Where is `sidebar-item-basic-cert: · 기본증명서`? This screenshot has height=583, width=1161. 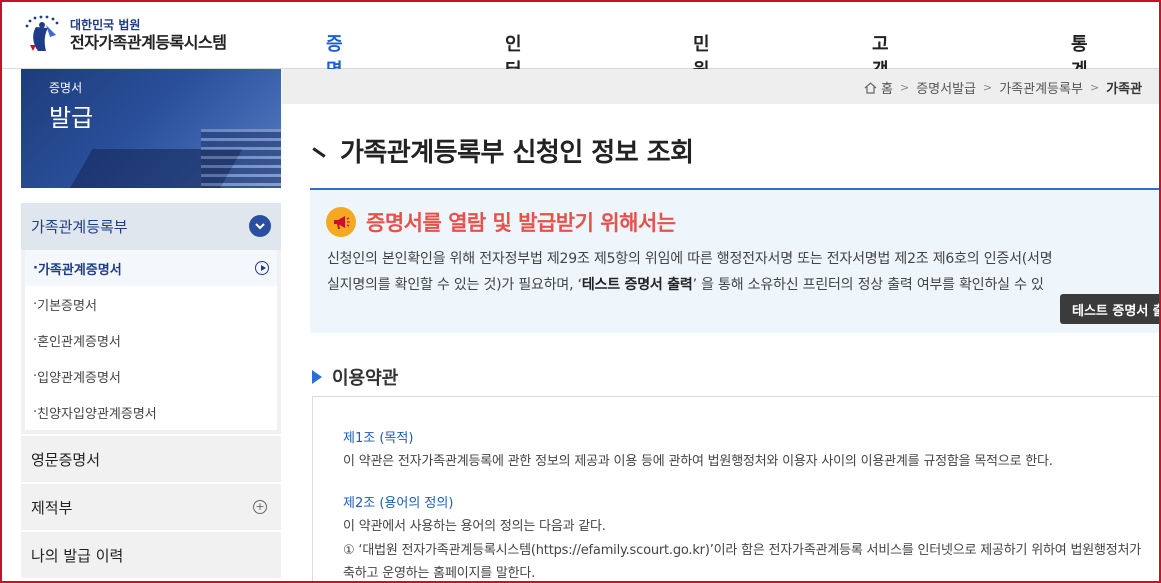
sidebar-item-basic-cert: · 기본증명서 is located at coordinates (151, 304).